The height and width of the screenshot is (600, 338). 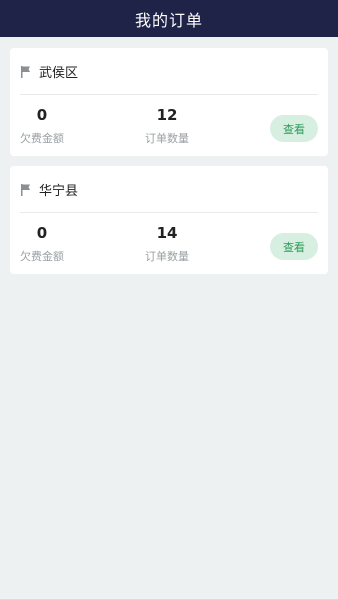 I want to click on region-name: 华宁县, so click(x=59, y=191).